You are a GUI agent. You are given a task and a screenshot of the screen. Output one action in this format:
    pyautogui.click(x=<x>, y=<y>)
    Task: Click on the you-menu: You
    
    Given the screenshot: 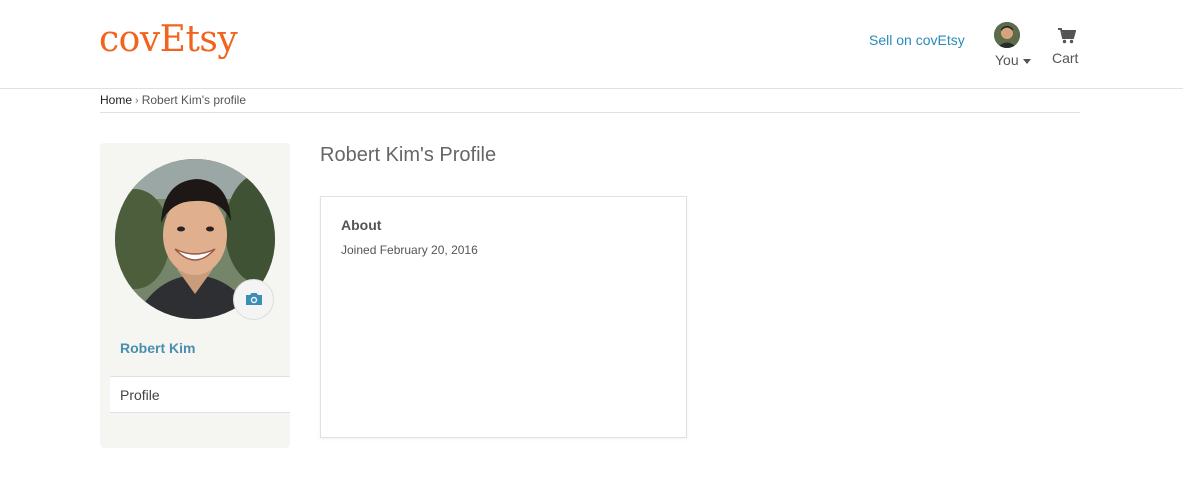 What is the action you would take?
    pyautogui.click(x=1013, y=46)
    